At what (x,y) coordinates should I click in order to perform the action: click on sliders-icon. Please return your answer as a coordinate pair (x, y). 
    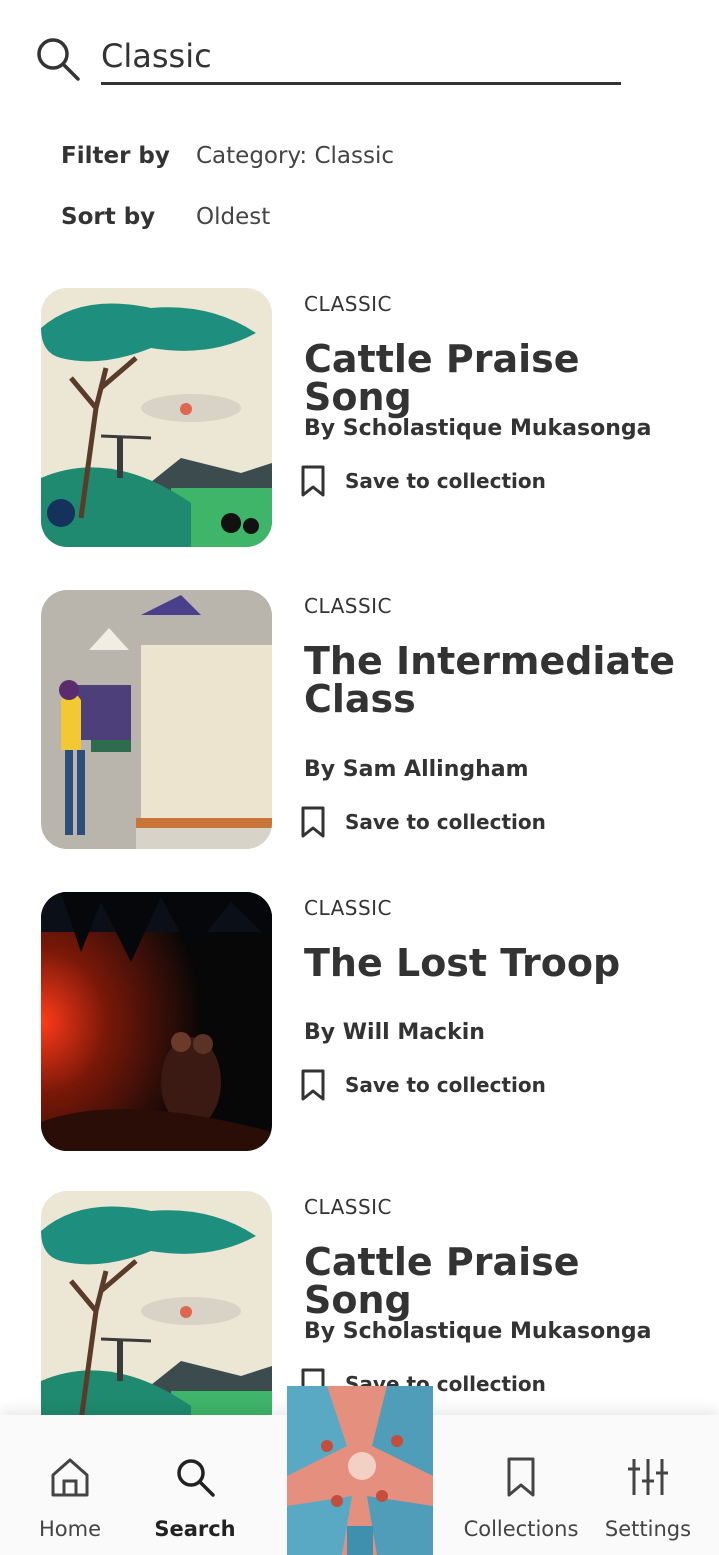
    Looking at the image, I should click on (648, 1477).